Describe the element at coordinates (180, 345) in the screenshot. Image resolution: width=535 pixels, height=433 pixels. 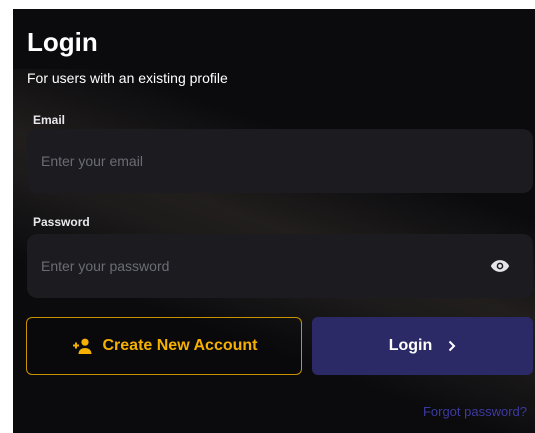
I see `create-account-label: Create New Account` at that location.